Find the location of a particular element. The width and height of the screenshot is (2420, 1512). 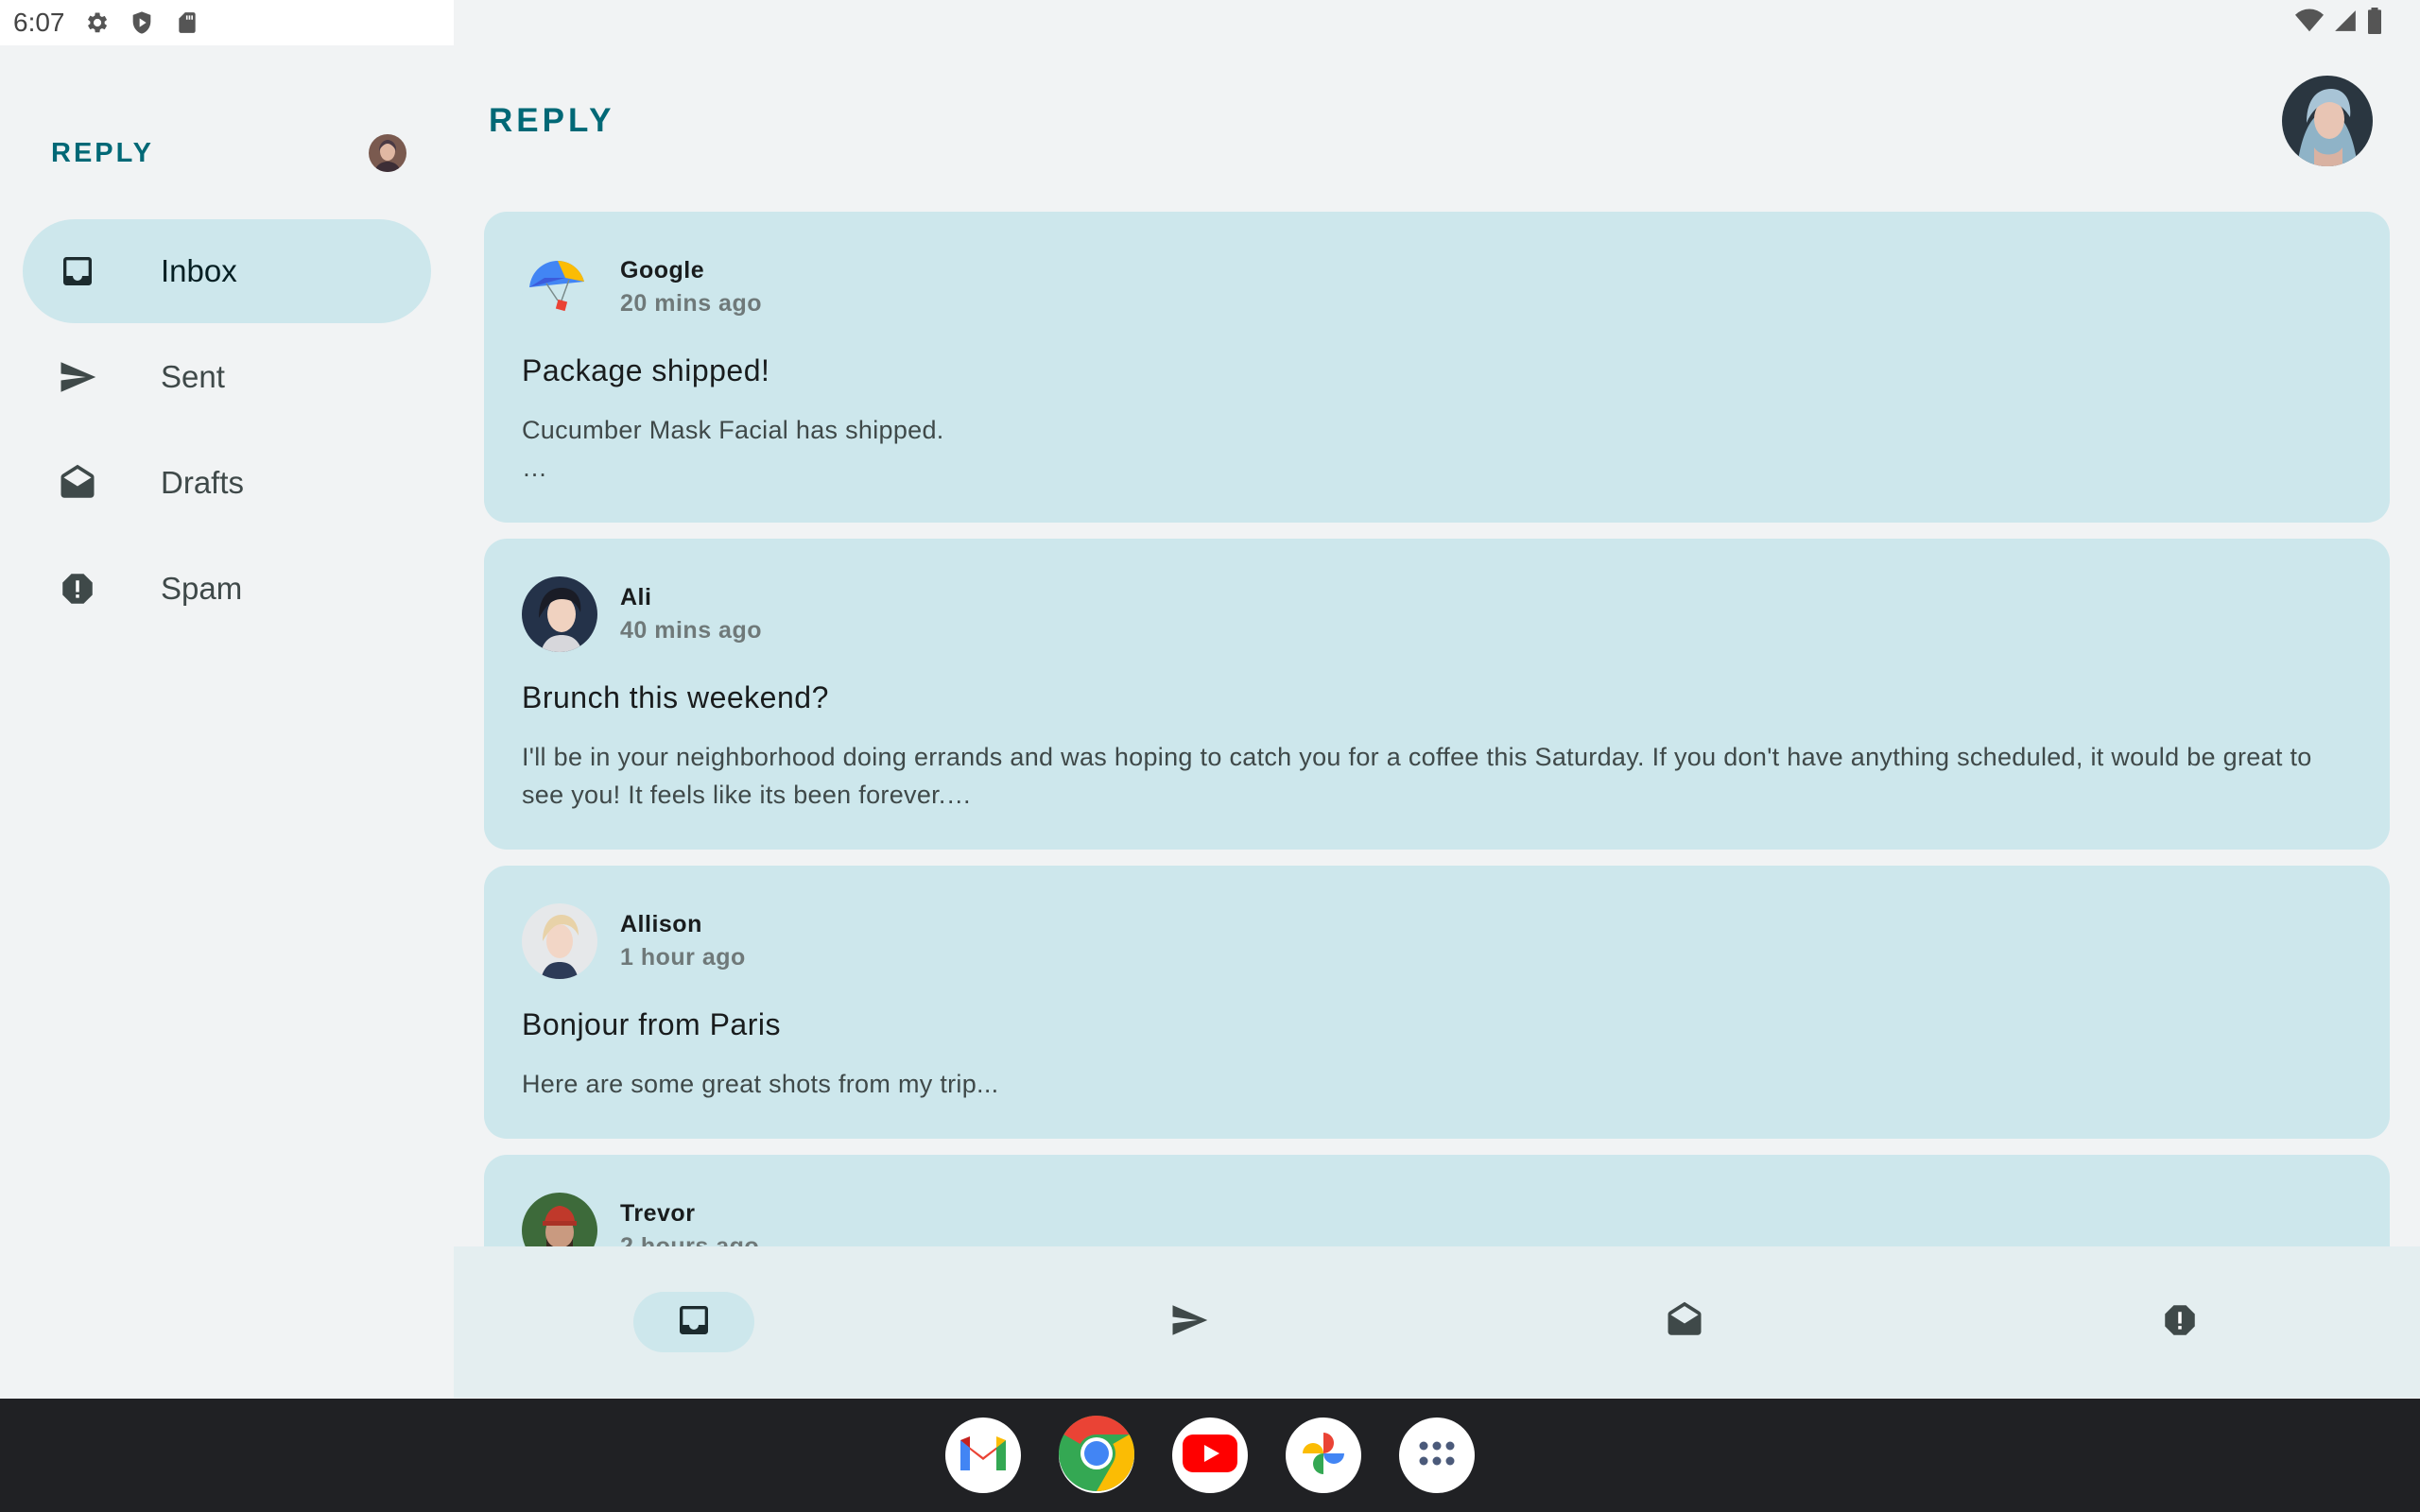

gmail-icon is located at coordinates (984, 1456).